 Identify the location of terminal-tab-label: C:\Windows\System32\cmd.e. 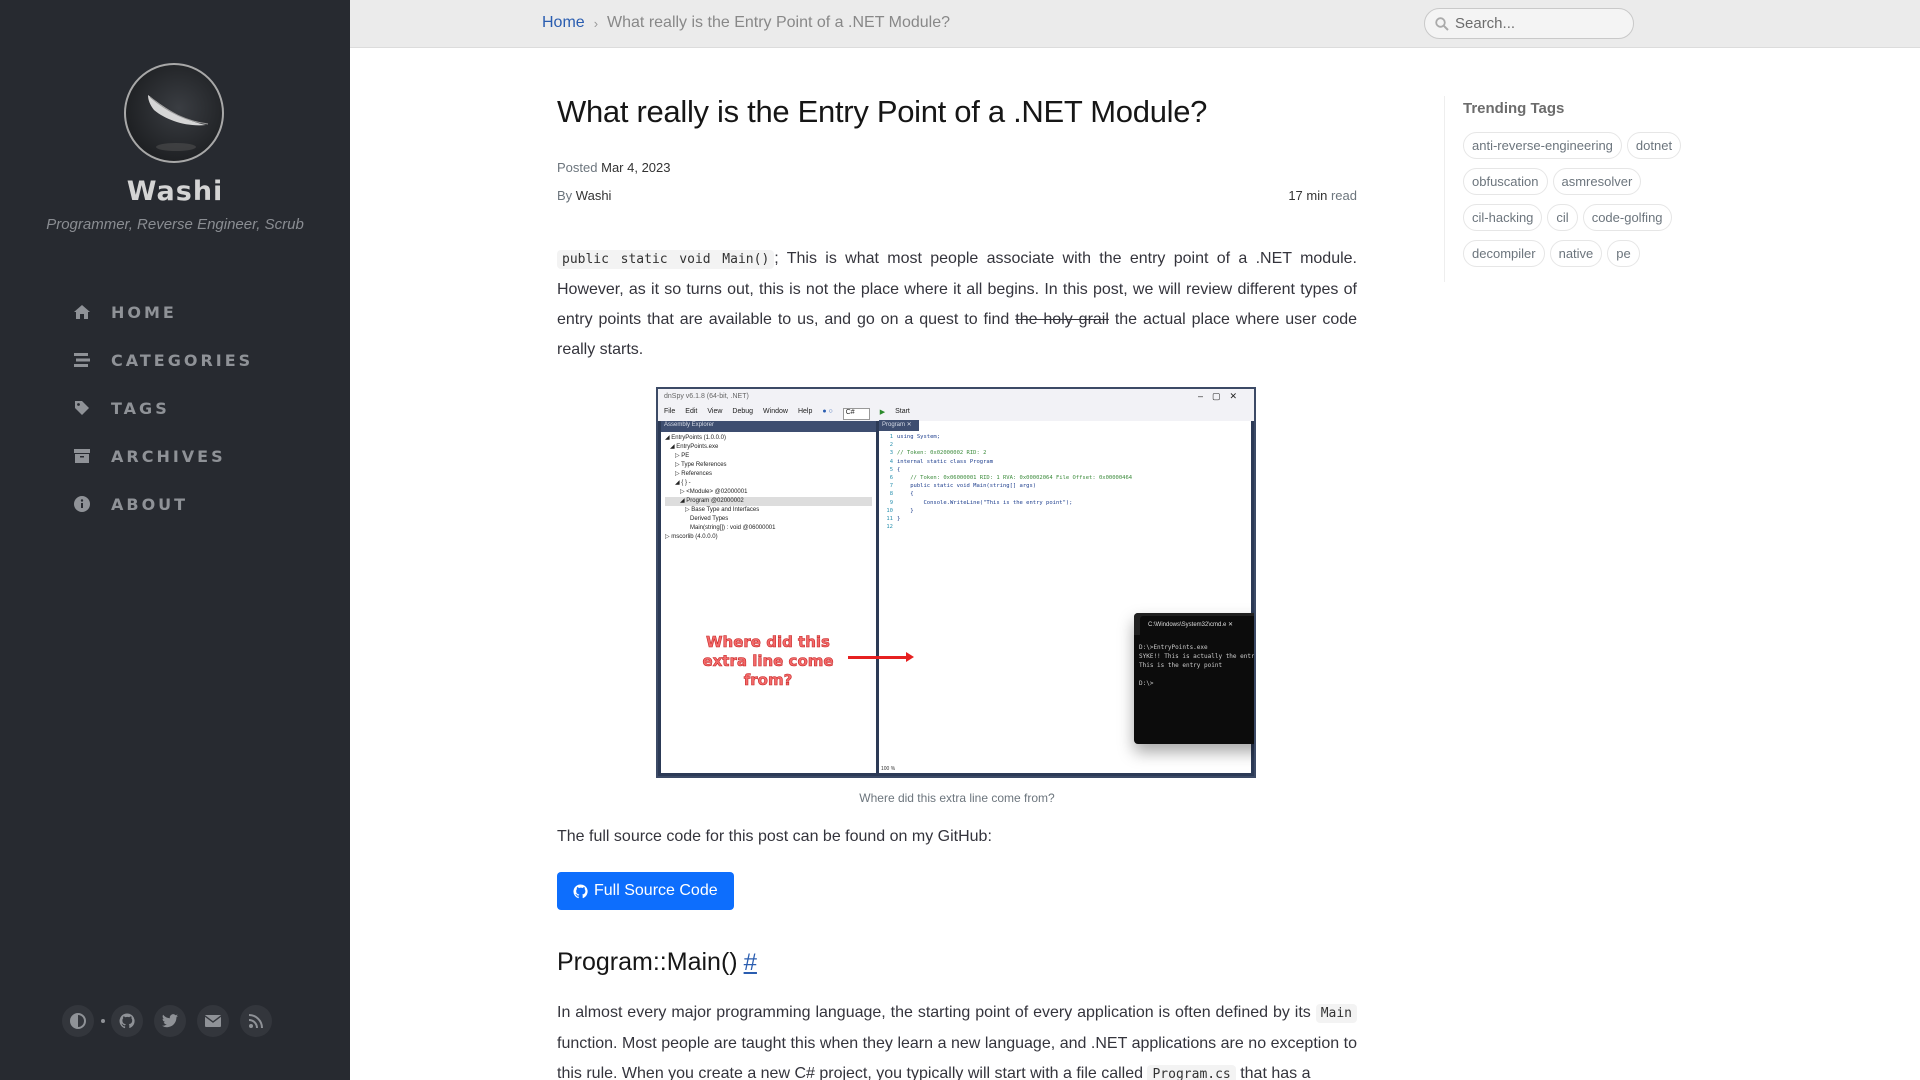
(1187, 625).